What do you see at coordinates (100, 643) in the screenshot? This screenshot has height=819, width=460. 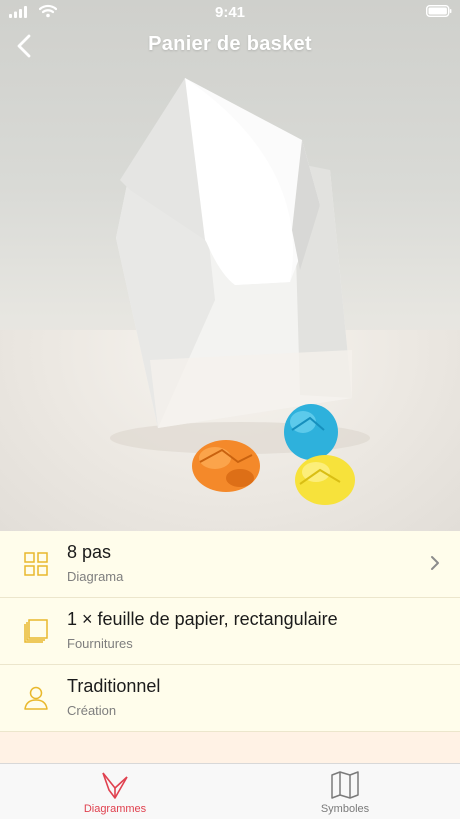 I see `supplies-subtitle: Fournitures` at bounding box center [100, 643].